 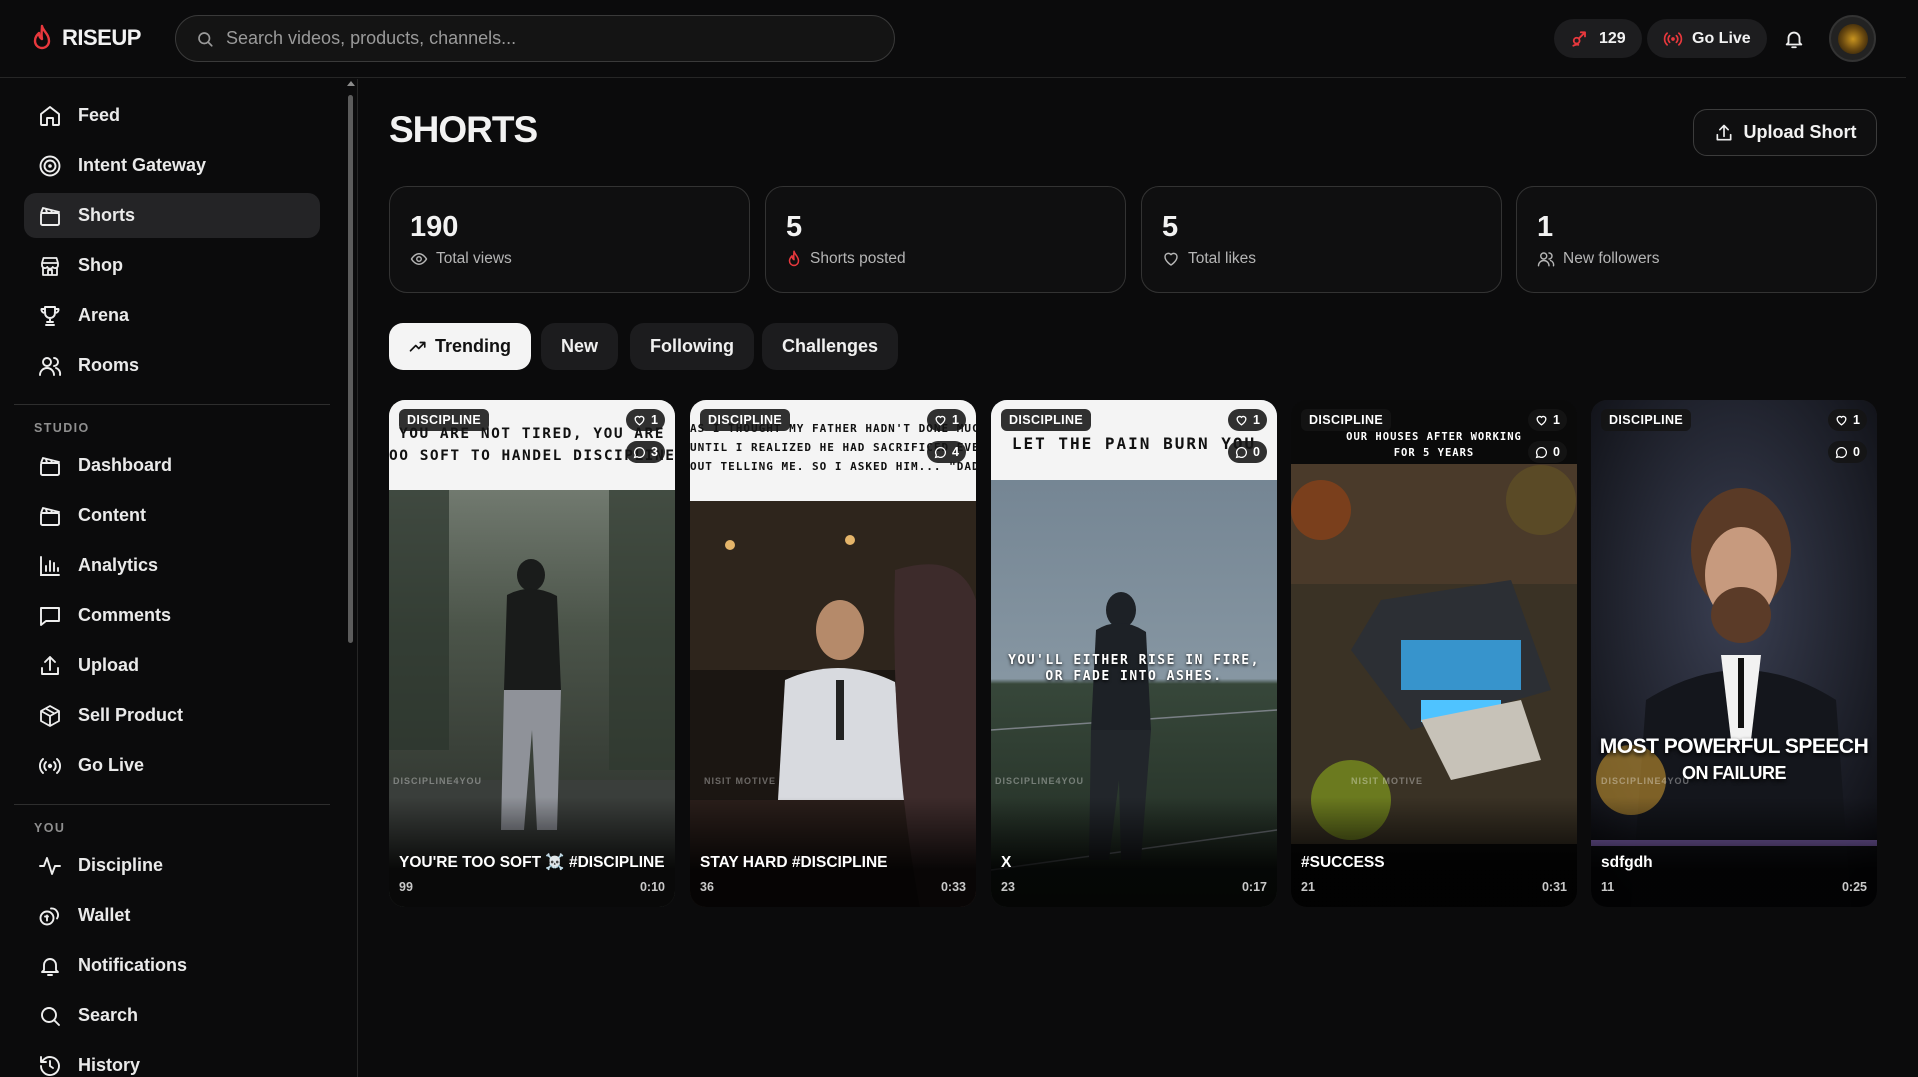 I want to click on eye-icon, so click(x=419, y=259).